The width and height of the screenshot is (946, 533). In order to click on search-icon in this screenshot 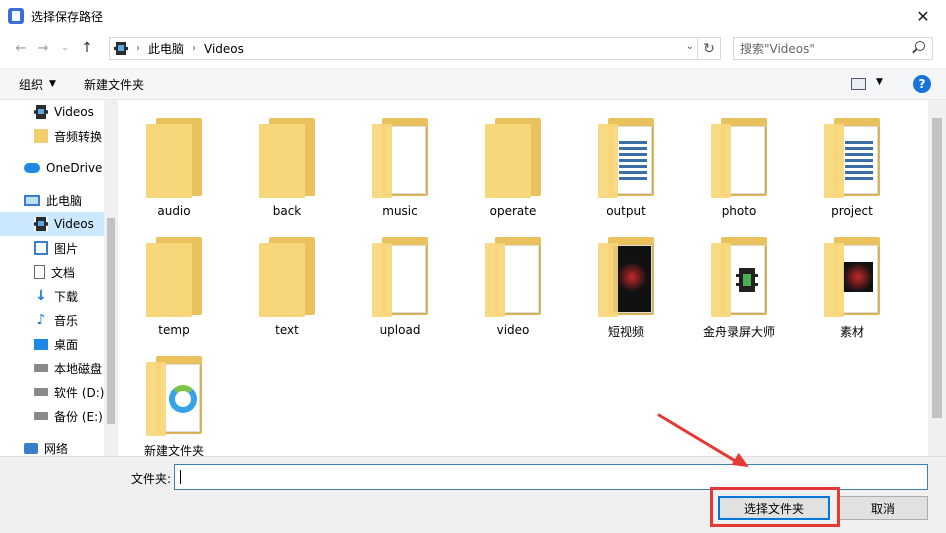, I will do `click(920, 46)`.